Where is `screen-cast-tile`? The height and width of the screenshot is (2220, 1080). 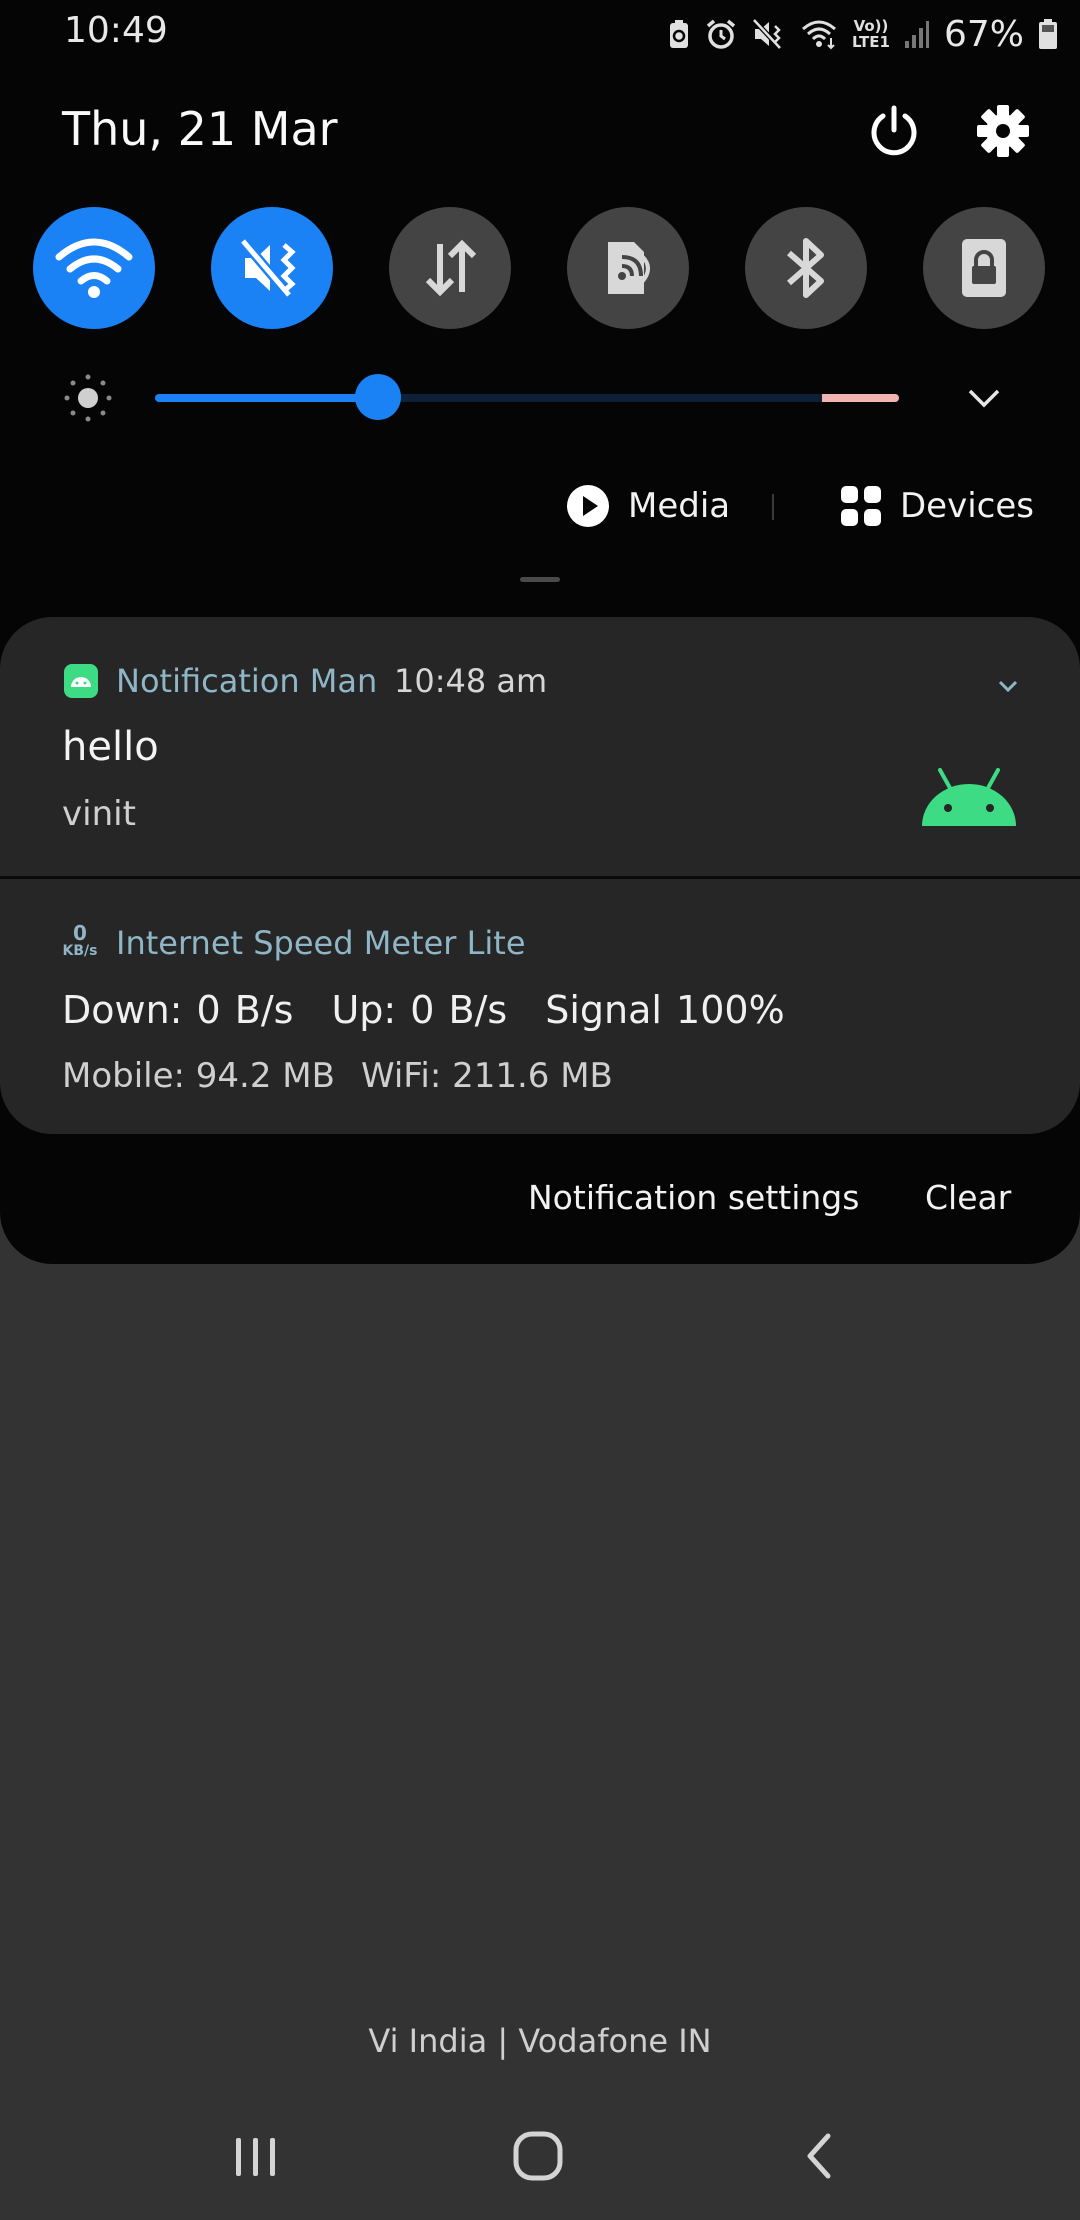
screen-cast-tile is located at coordinates (628, 268).